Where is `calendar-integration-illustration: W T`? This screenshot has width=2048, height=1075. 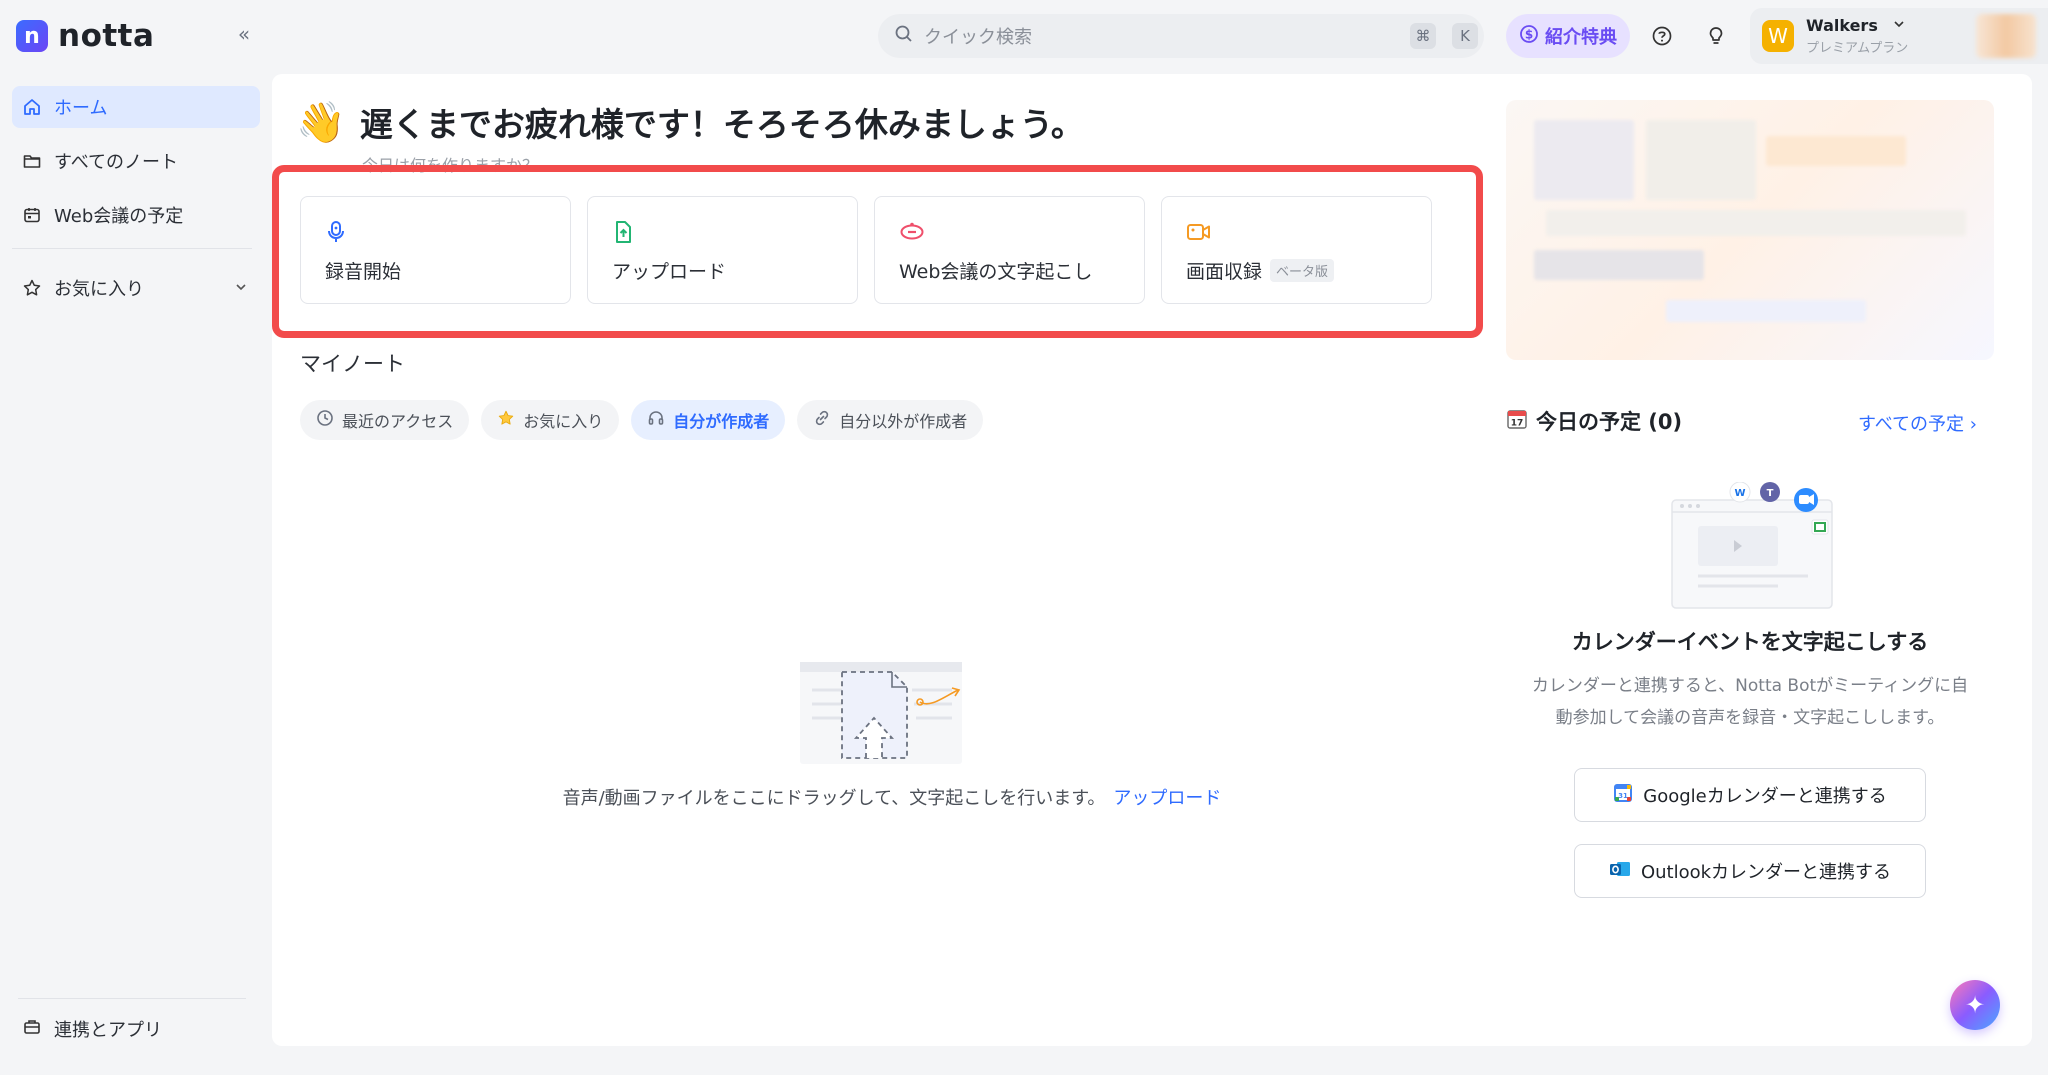 calendar-integration-illustration: W T is located at coordinates (1753, 546).